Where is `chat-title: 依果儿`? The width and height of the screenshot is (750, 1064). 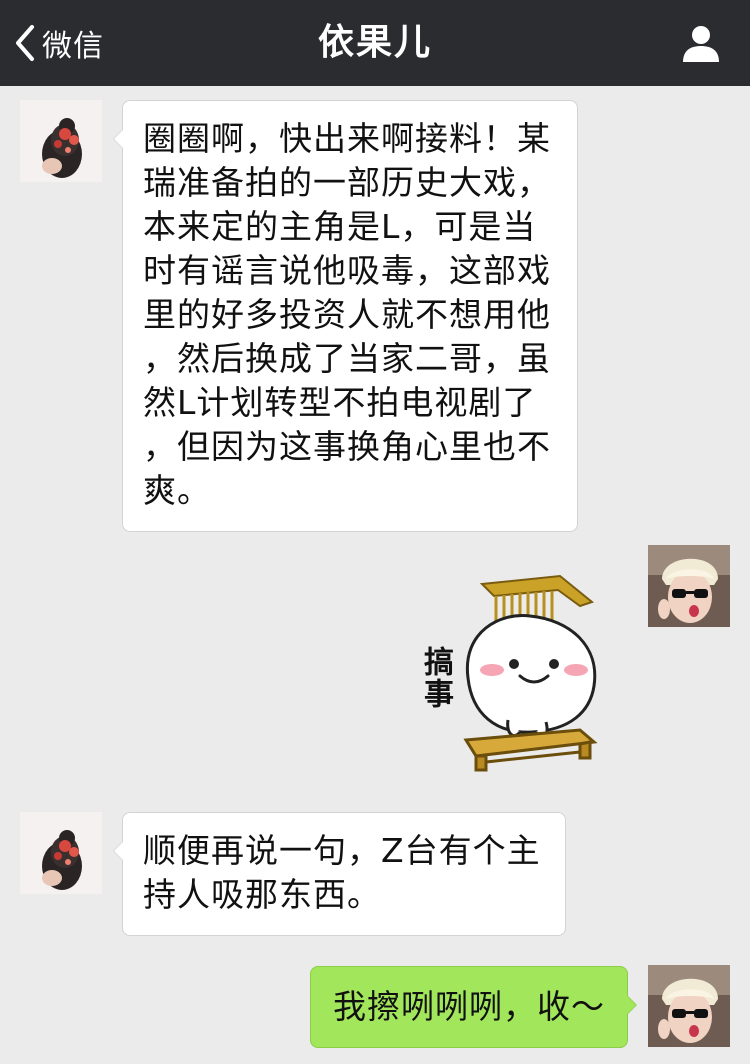
chat-title: 依果儿 is located at coordinates (374, 42).